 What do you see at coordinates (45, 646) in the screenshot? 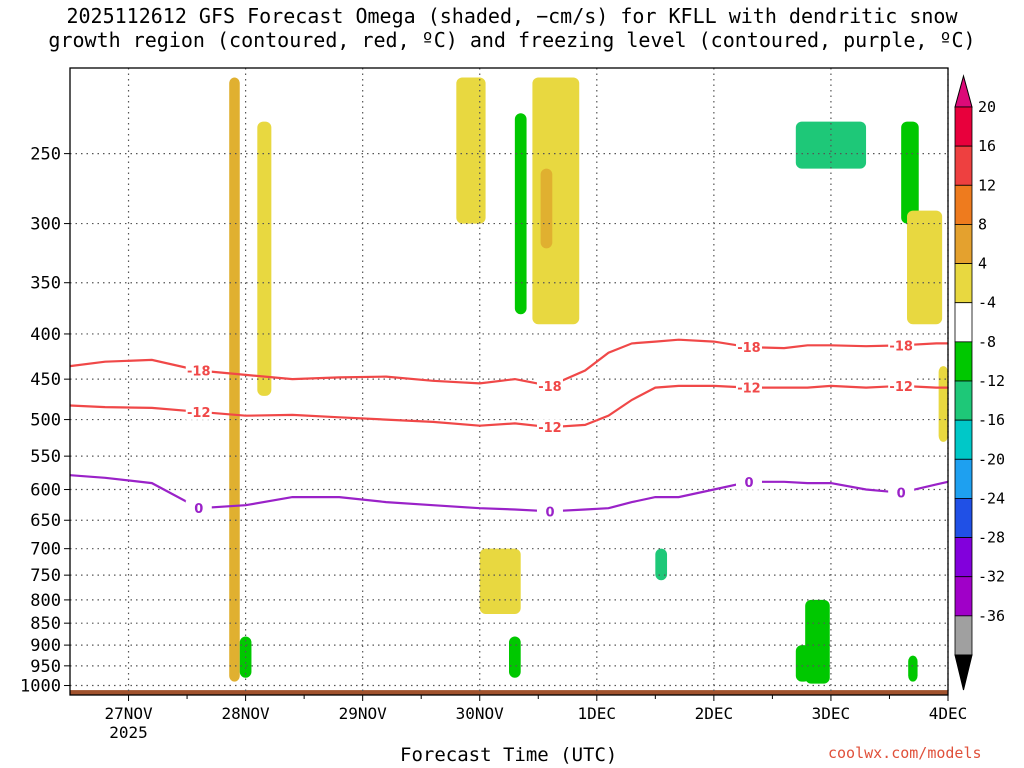
I see `y-tick-label: 900` at bounding box center [45, 646].